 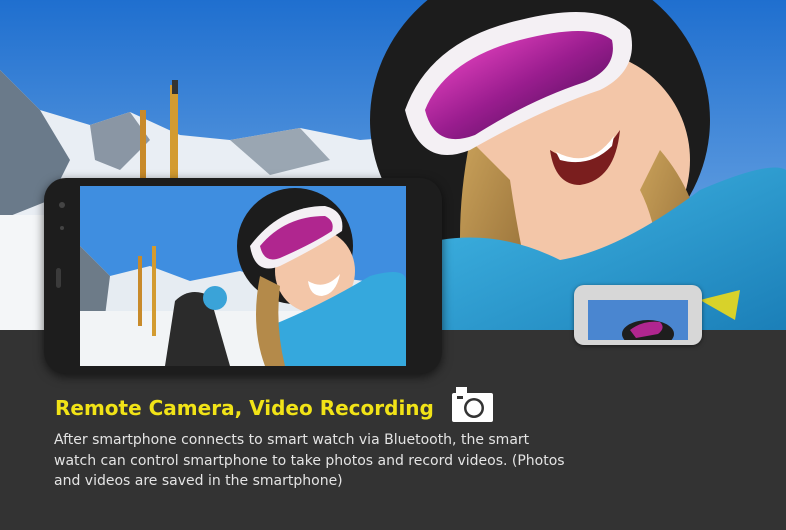 I want to click on watch-screen-photo, so click(x=638, y=320).